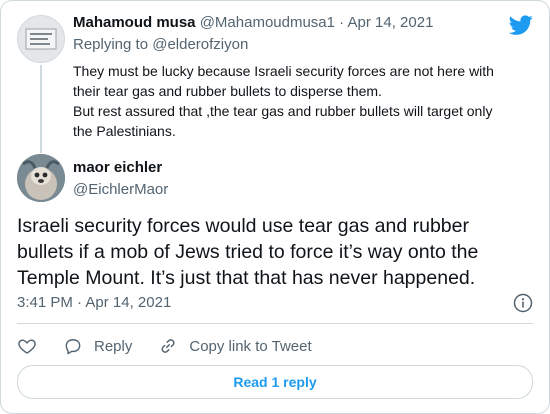 The width and height of the screenshot is (550, 414). What do you see at coordinates (250, 346) in the screenshot?
I see `copy-link-label: Copy link to Tweet` at bounding box center [250, 346].